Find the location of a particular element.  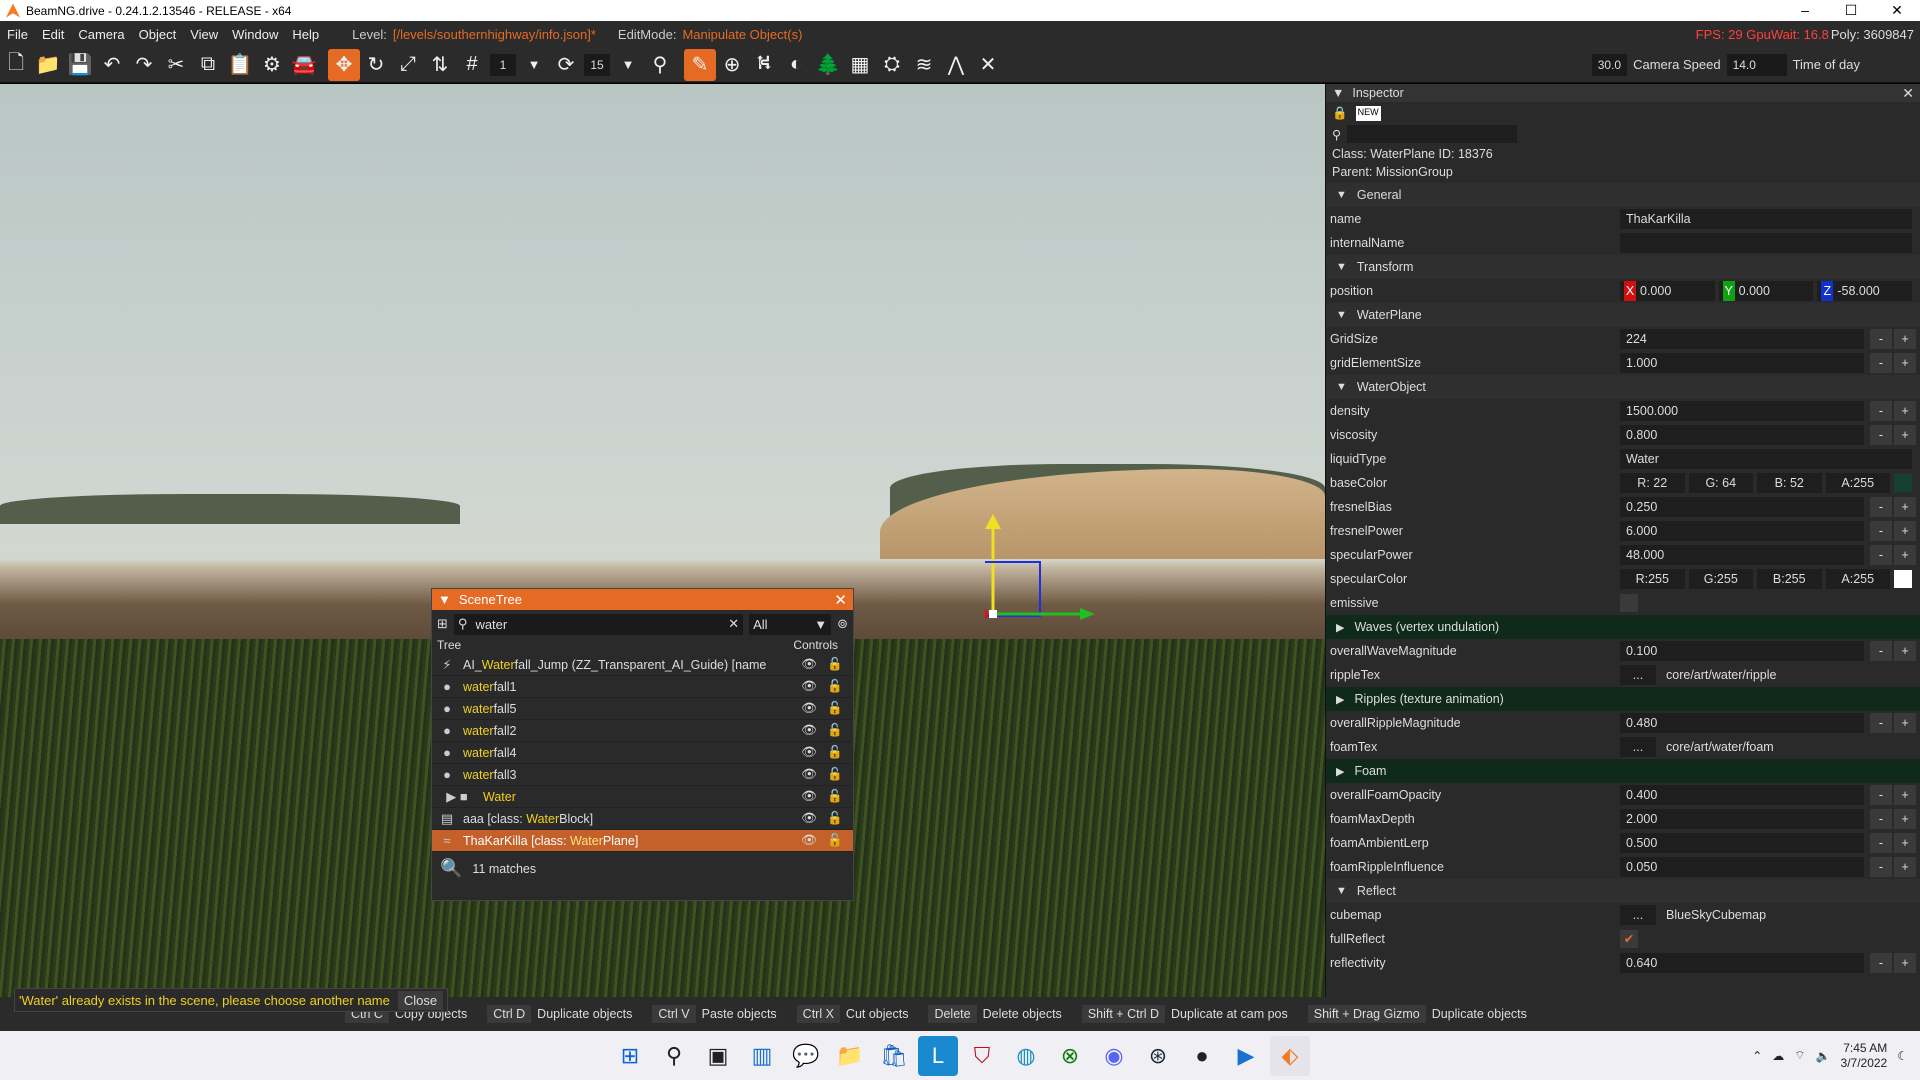

obs-icon: ● is located at coordinates (1202, 1056).